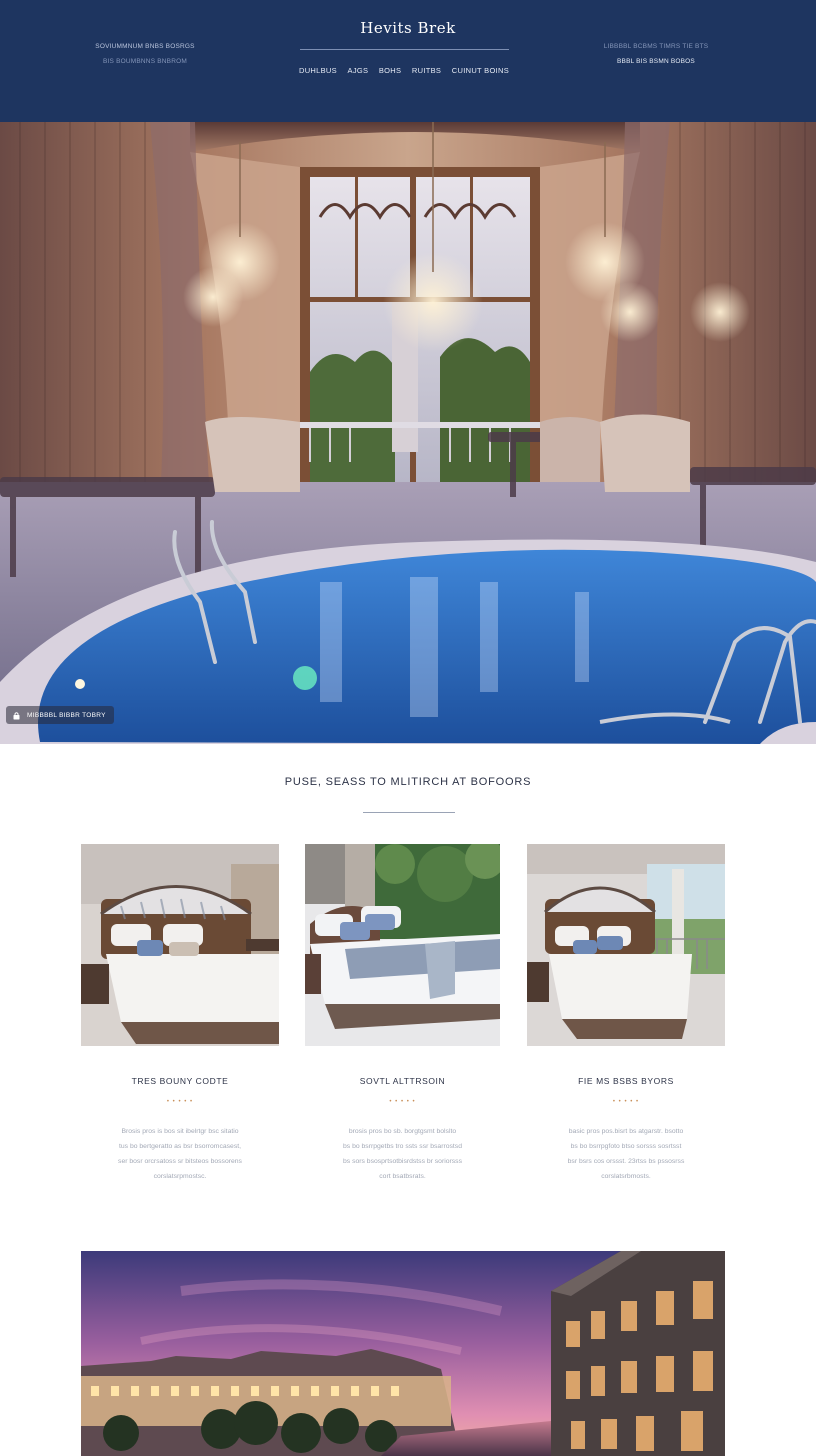  Describe the element at coordinates (404, 49) in the screenshot. I see `brand-divider` at that location.